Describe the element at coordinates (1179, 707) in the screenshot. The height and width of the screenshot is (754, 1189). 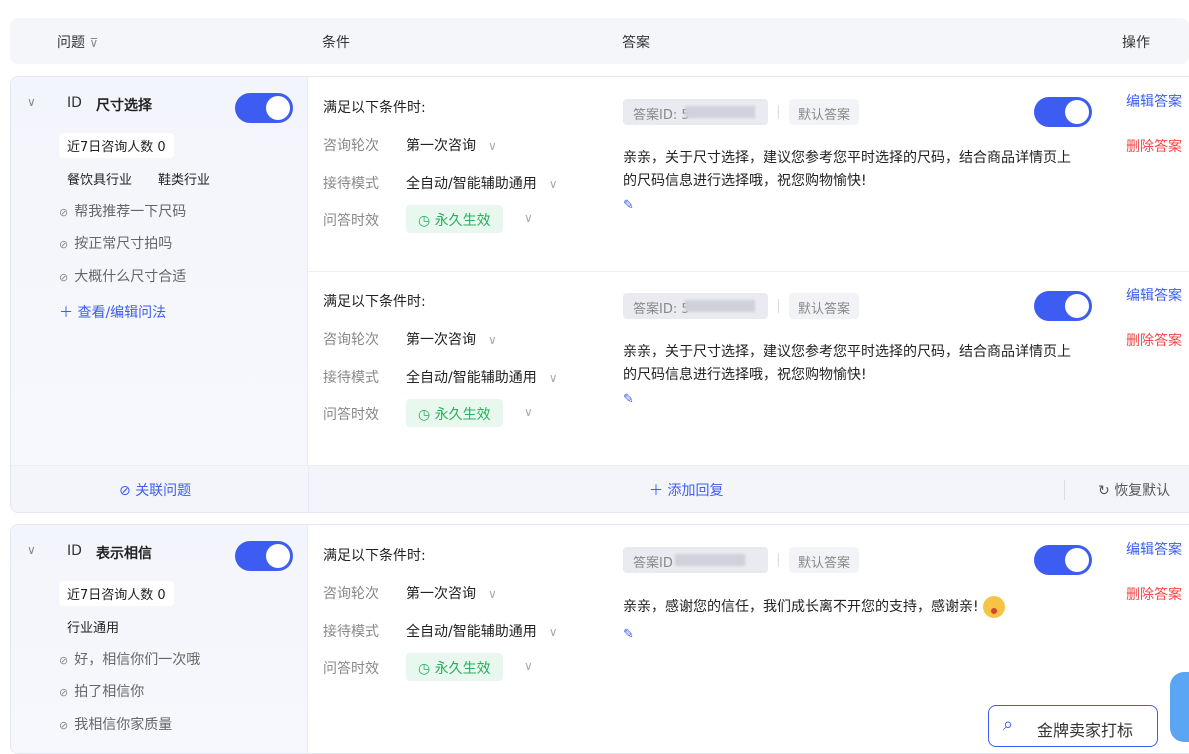
I see `assistant-float-icon` at that location.